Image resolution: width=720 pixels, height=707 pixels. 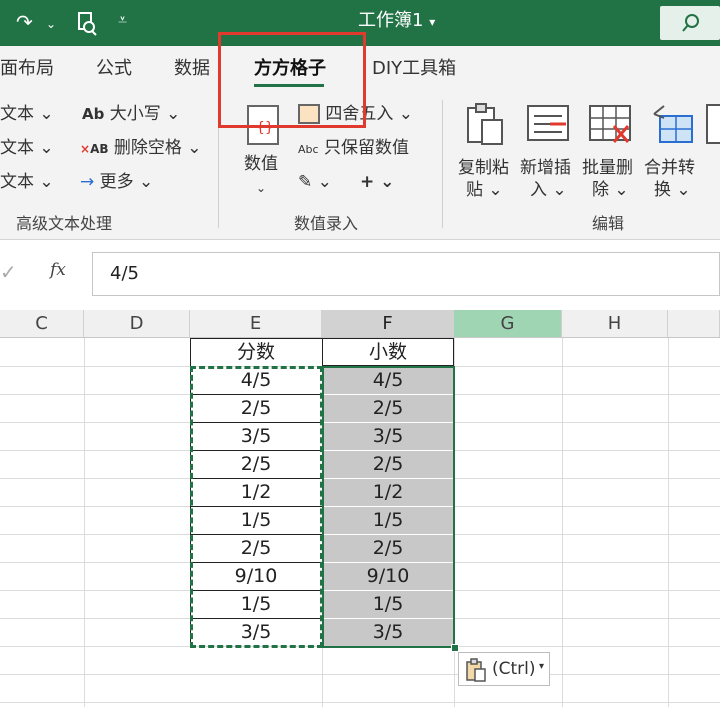 I want to click on text-menu-1-label: 文本, so click(x=17, y=114).